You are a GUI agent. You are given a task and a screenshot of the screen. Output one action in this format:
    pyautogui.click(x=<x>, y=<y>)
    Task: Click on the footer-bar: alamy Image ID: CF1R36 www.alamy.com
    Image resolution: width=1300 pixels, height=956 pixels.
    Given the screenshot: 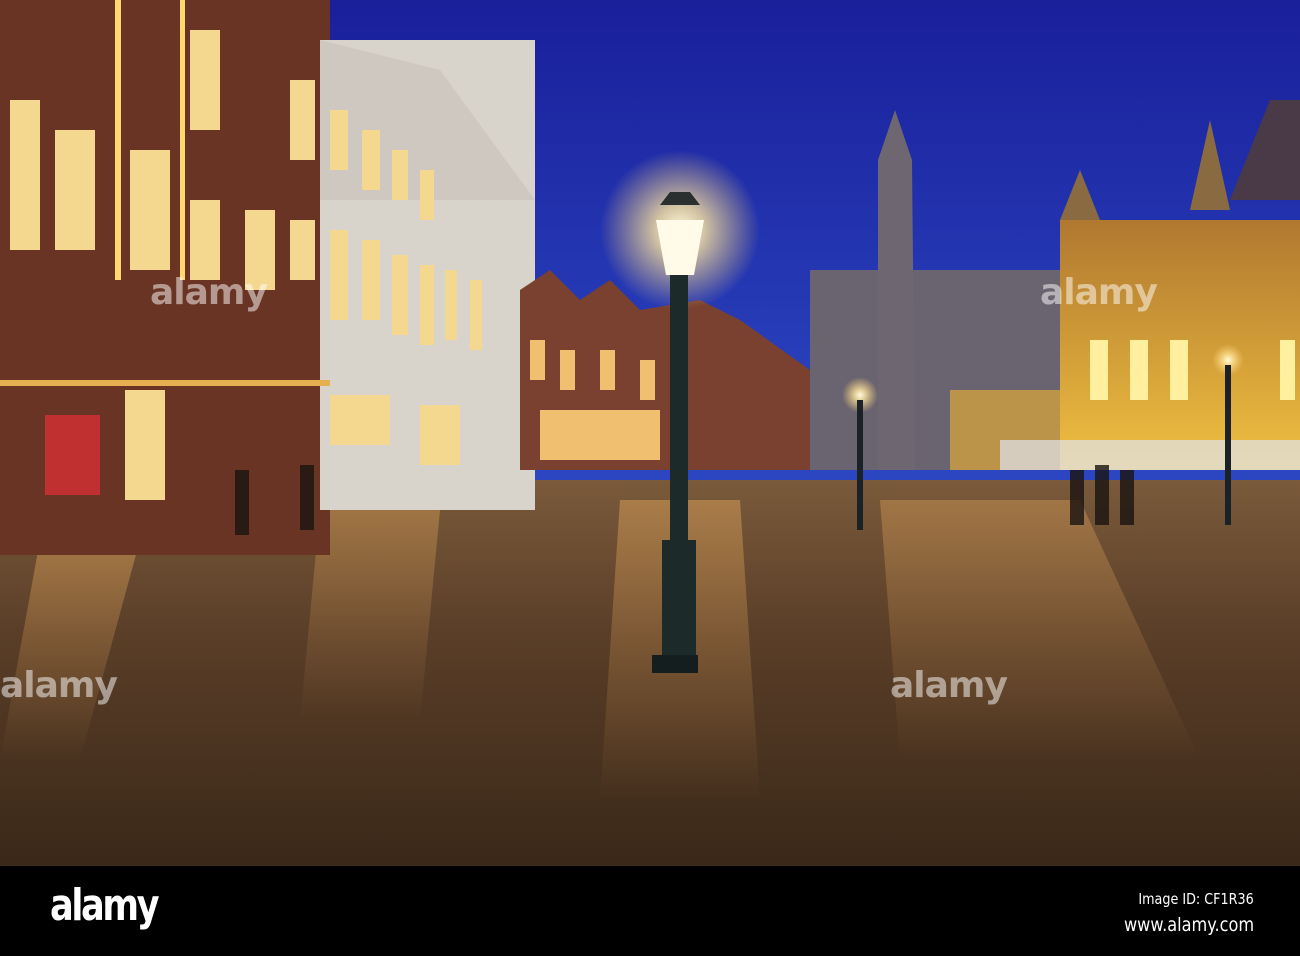 What is the action you would take?
    pyautogui.click(x=650, y=911)
    